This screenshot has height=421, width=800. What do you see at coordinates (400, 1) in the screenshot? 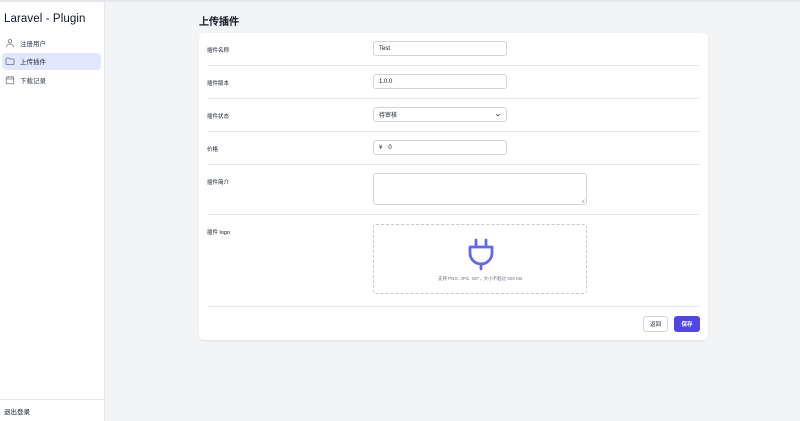
I see `top-divider` at bounding box center [400, 1].